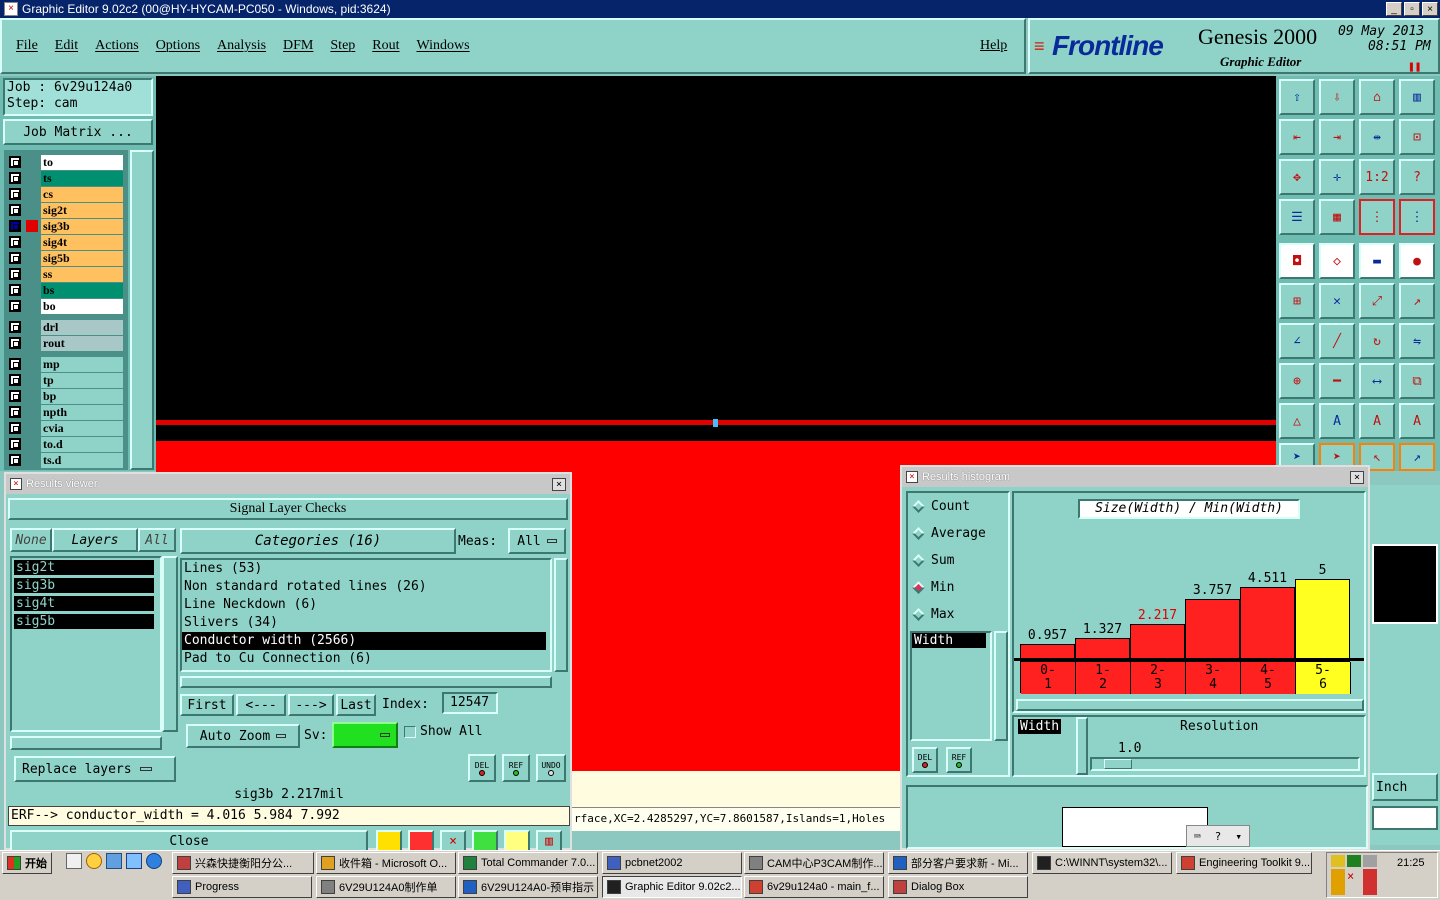  What do you see at coordinates (517, 841) in the screenshot?
I see `list-tool-icon` at bounding box center [517, 841].